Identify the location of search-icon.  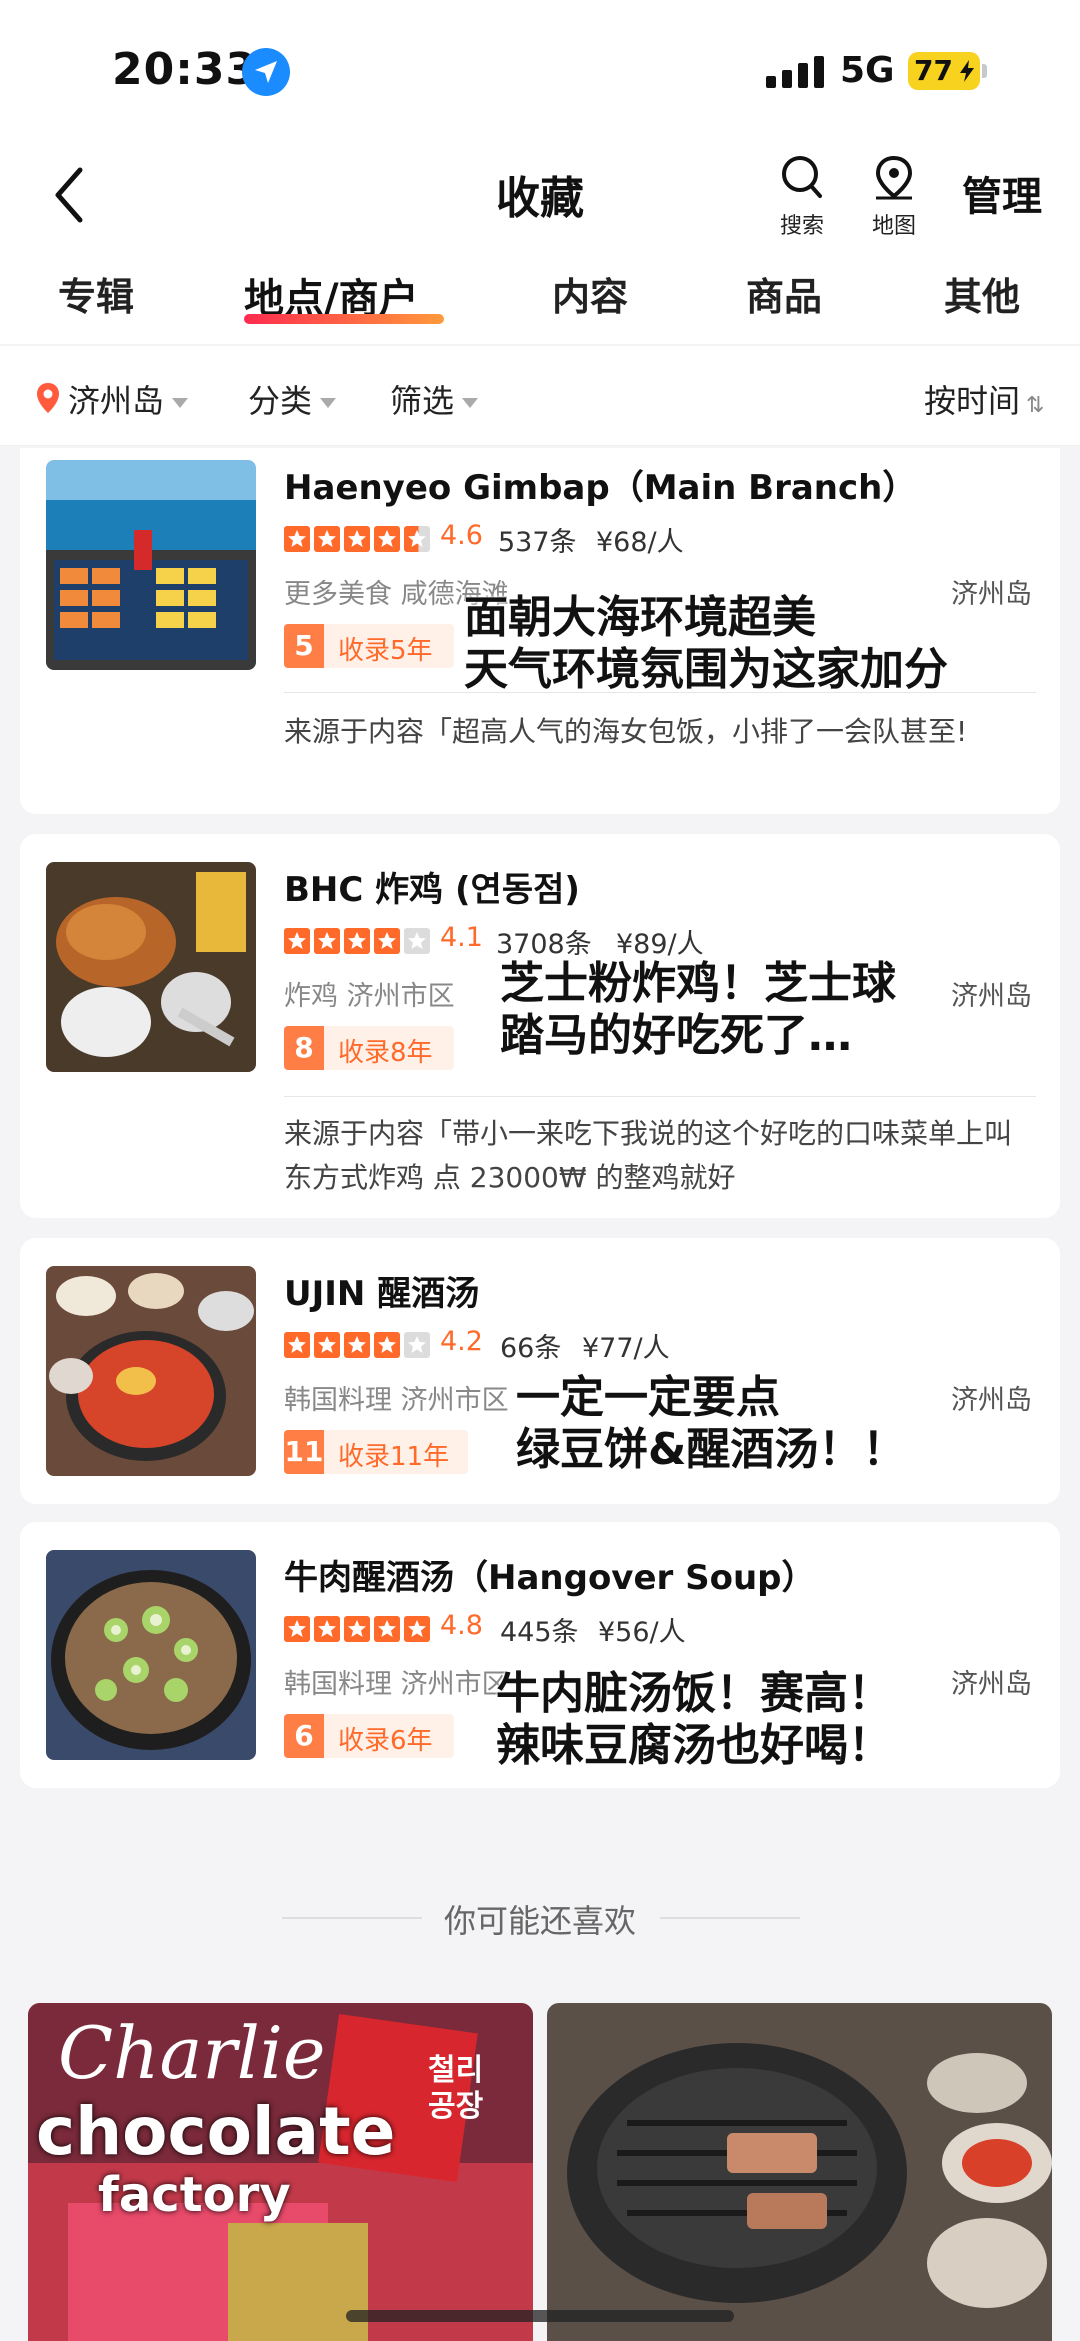
(802, 177).